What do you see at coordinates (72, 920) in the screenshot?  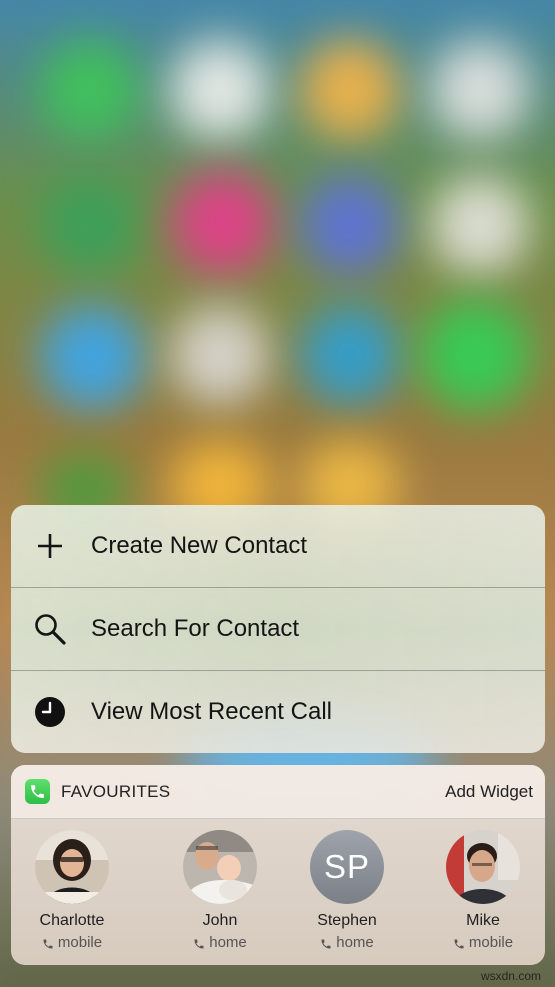 I see `contact-name: Charlotte` at bounding box center [72, 920].